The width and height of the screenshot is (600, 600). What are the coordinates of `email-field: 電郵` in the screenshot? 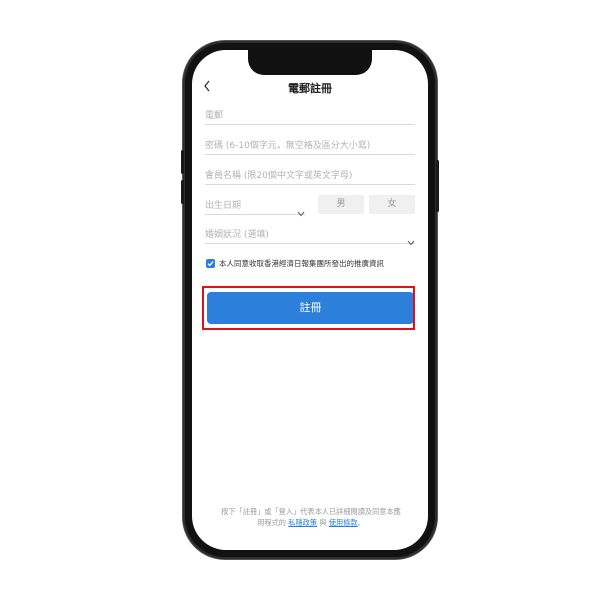 It's located at (310, 115).